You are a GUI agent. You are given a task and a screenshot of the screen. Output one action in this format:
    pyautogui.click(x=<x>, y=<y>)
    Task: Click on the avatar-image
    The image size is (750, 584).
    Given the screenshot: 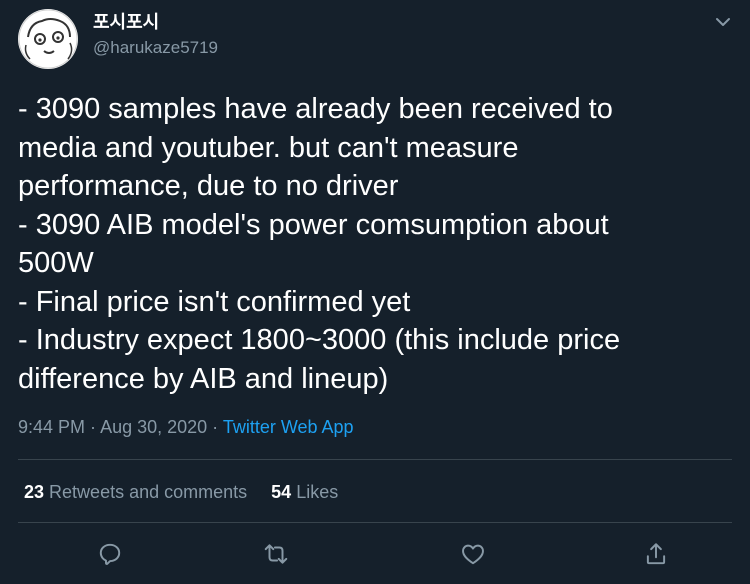 What is the action you would take?
    pyautogui.click(x=48, y=39)
    